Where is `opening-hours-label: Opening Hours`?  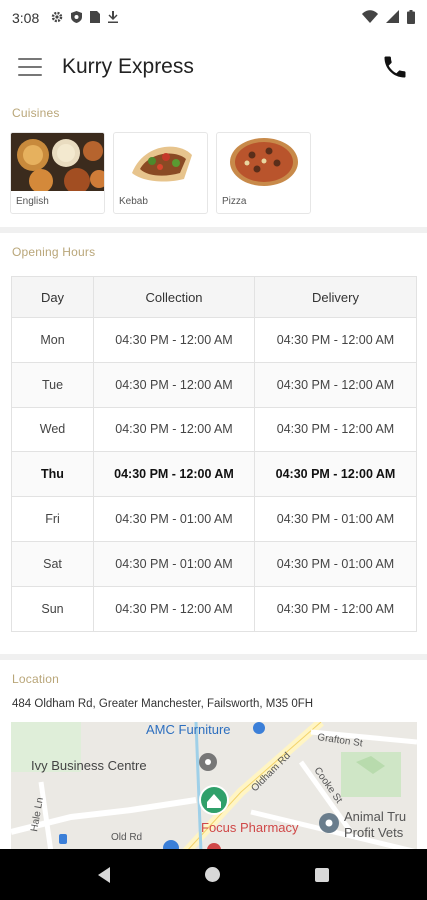 opening-hours-label: Opening Hours is located at coordinates (54, 252).